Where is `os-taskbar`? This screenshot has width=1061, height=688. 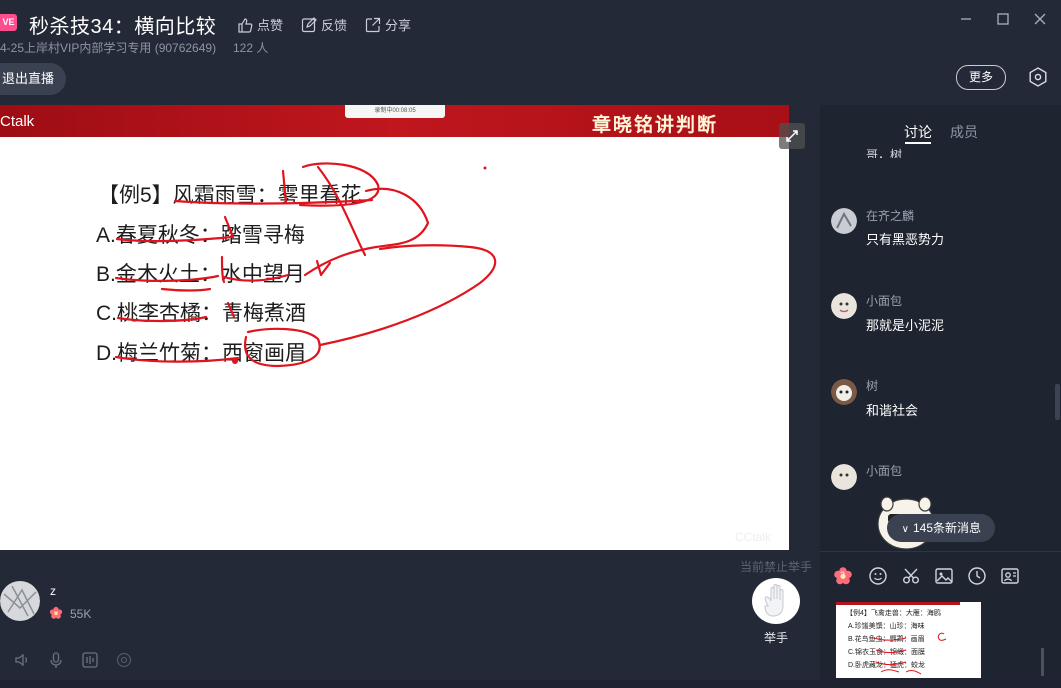
os-taskbar is located at coordinates (530, 684).